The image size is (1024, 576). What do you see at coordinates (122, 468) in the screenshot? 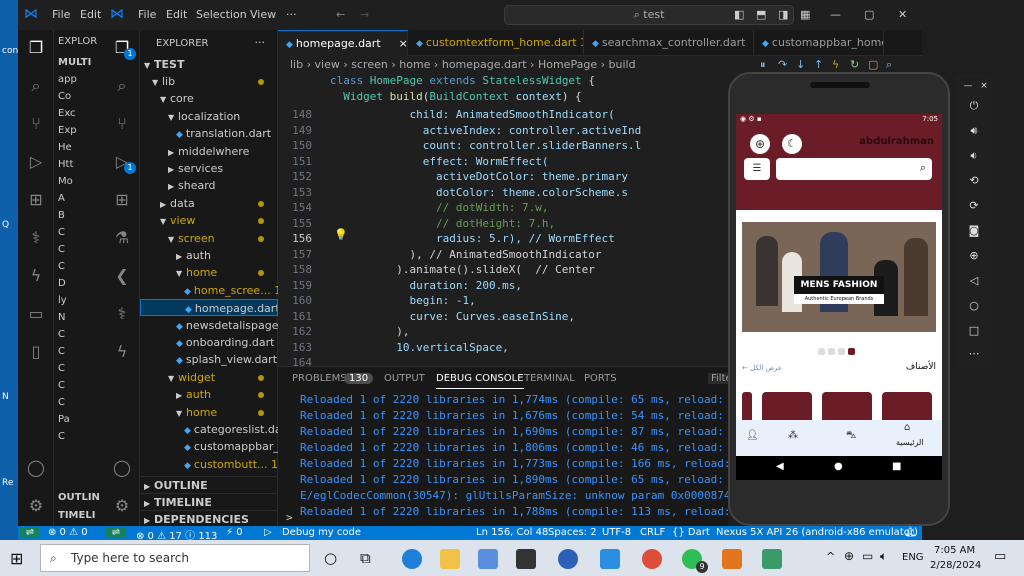
I see `account-icon: ◯` at bounding box center [122, 468].